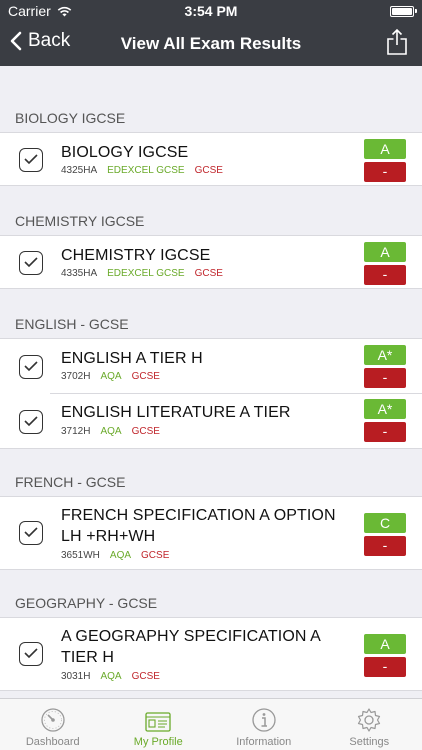 This screenshot has height=750, width=422. I want to click on exam-title: ENGLISH LITERATURE A TIER, so click(176, 412).